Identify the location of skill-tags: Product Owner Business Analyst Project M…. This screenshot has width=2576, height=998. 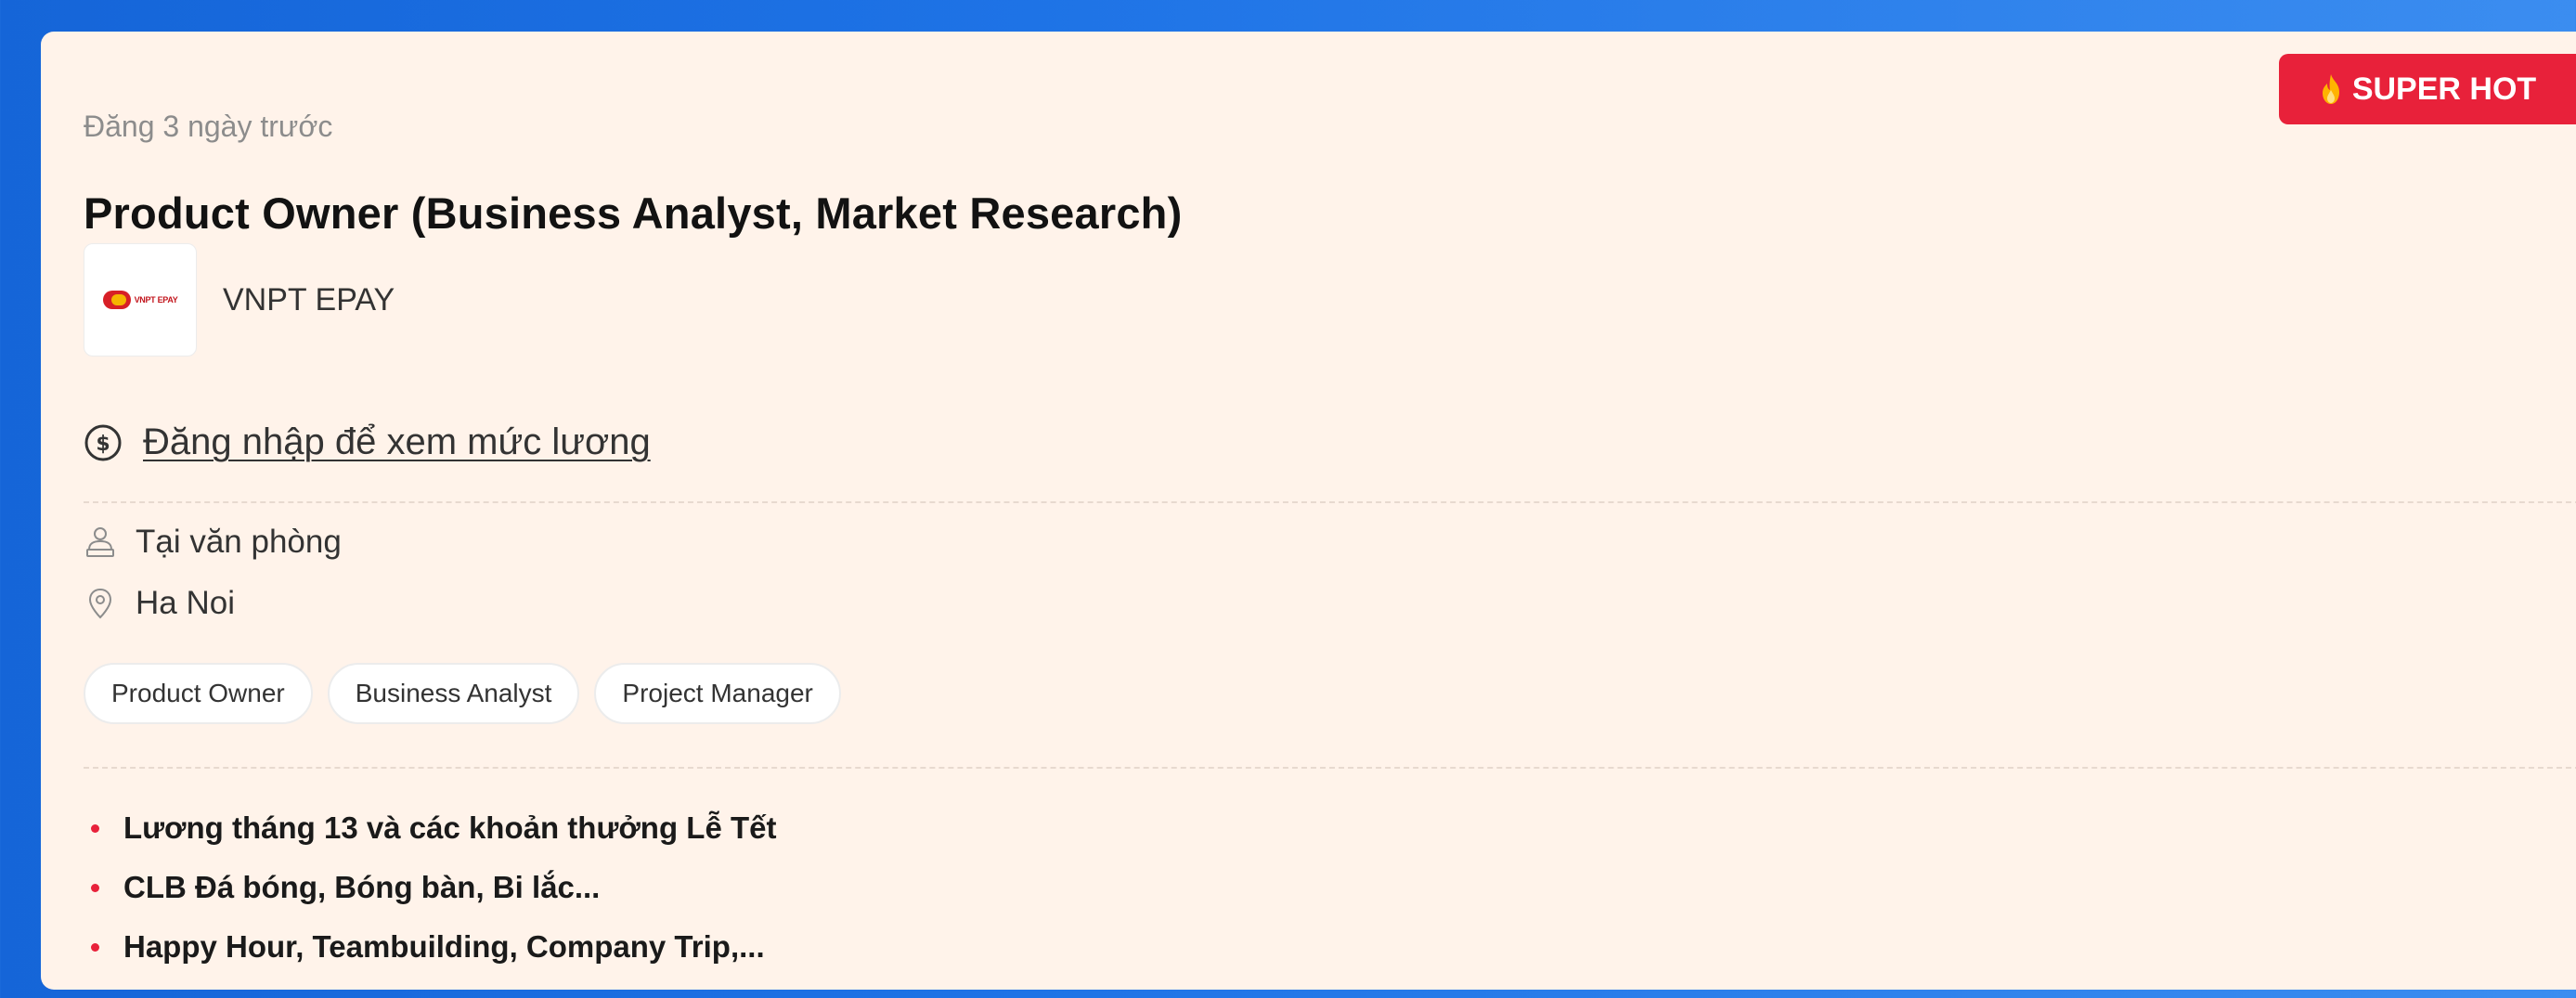
(462, 693).